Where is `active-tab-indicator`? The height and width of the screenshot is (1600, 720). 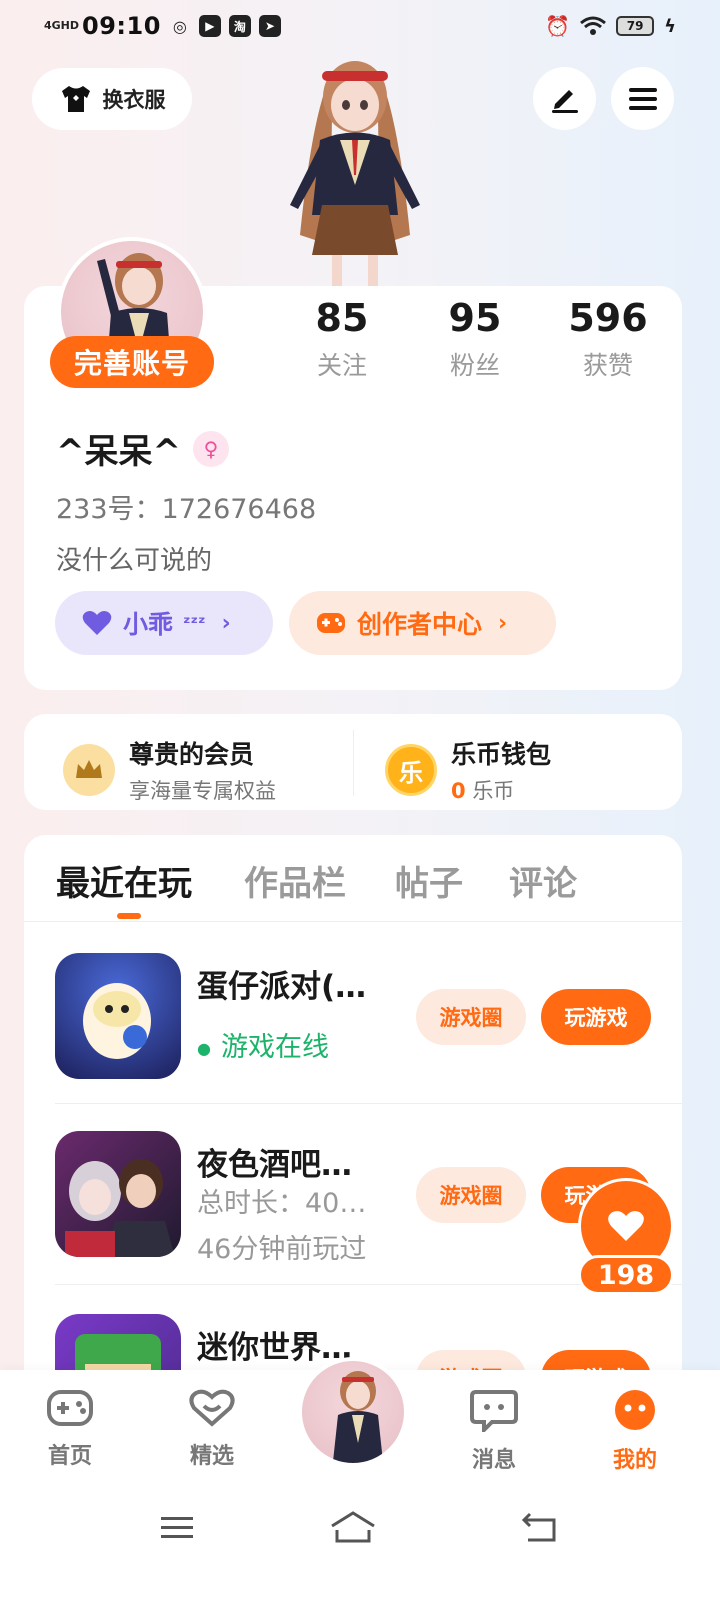
active-tab-indicator is located at coordinates (129, 916).